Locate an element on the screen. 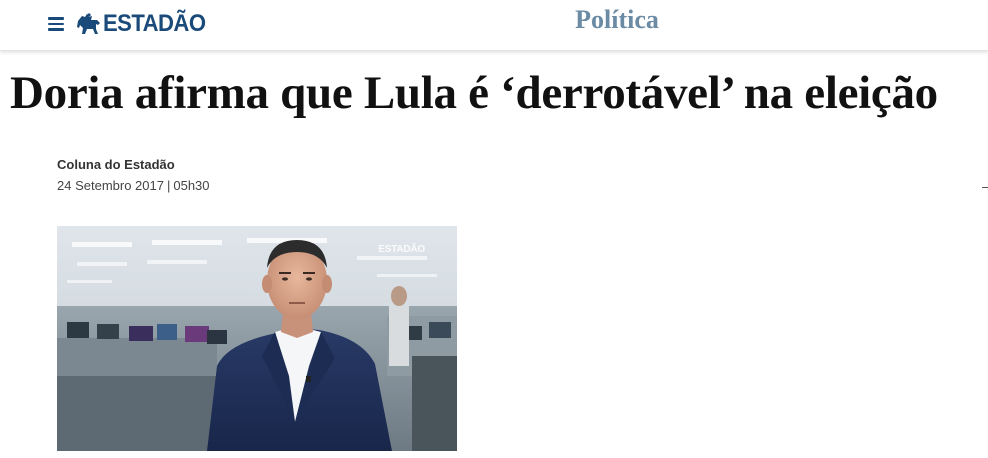 The width and height of the screenshot is (988, 458). article-author: Coluna do Estadão is located at coordinates (116, 164).